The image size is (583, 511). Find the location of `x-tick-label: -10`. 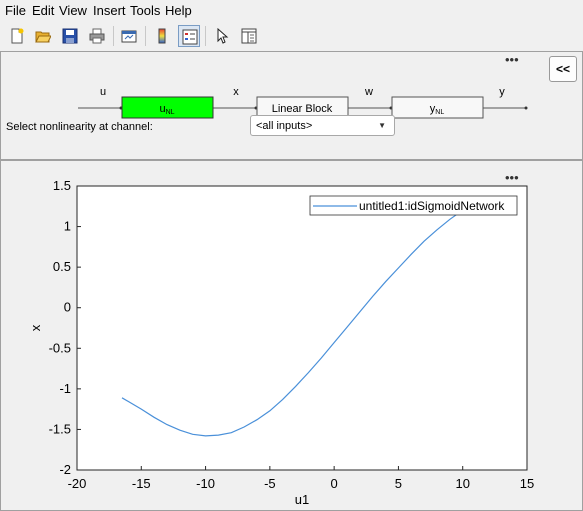

x-tick-label: -10 is located at coordinates (205, 483).